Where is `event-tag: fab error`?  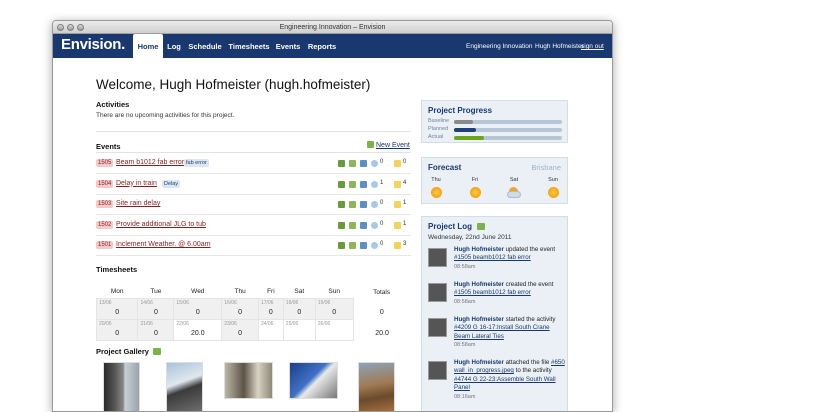
event-tag: fab error is located at coordinates (196, 163).